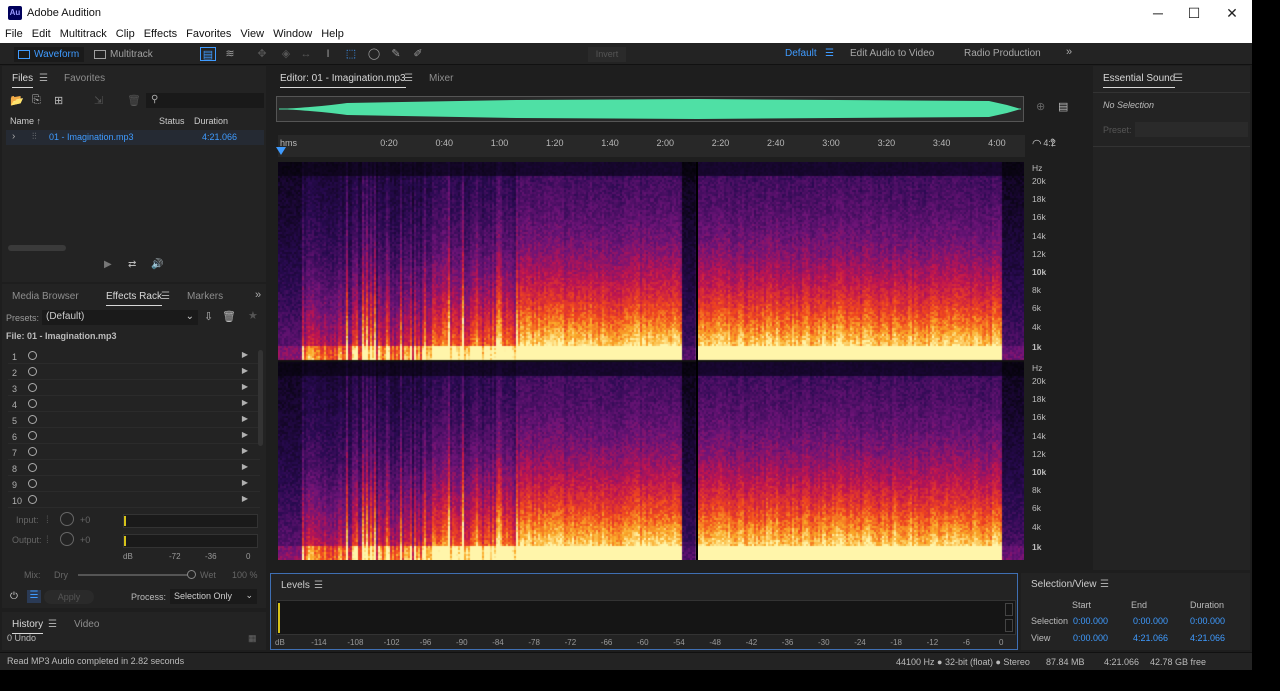  Describe the element at coordinates (134, 500) in the screenshot. I see `effect-slot: 10 ▶` at that location.